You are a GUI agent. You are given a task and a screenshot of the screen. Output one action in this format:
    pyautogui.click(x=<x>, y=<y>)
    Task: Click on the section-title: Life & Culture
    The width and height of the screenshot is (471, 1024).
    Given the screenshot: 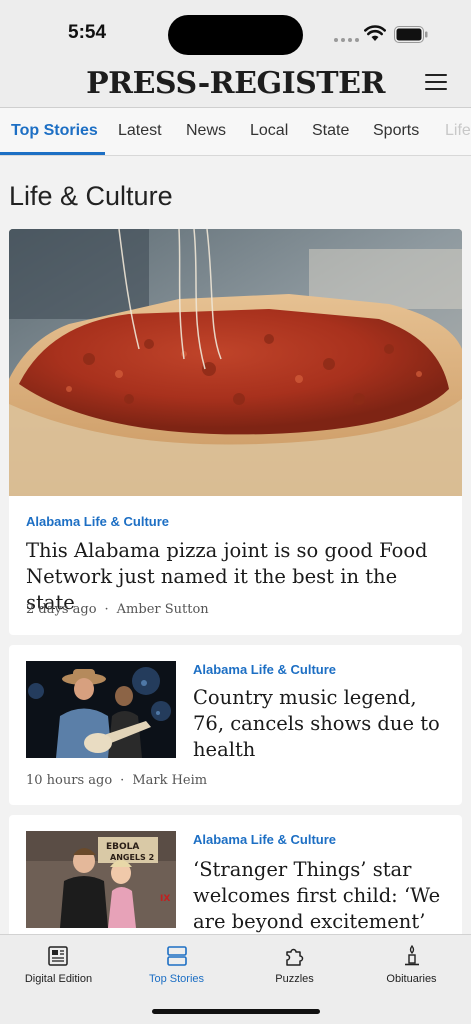 What is the action you would take?
    pyautogui.click(x=91, y=196)
    